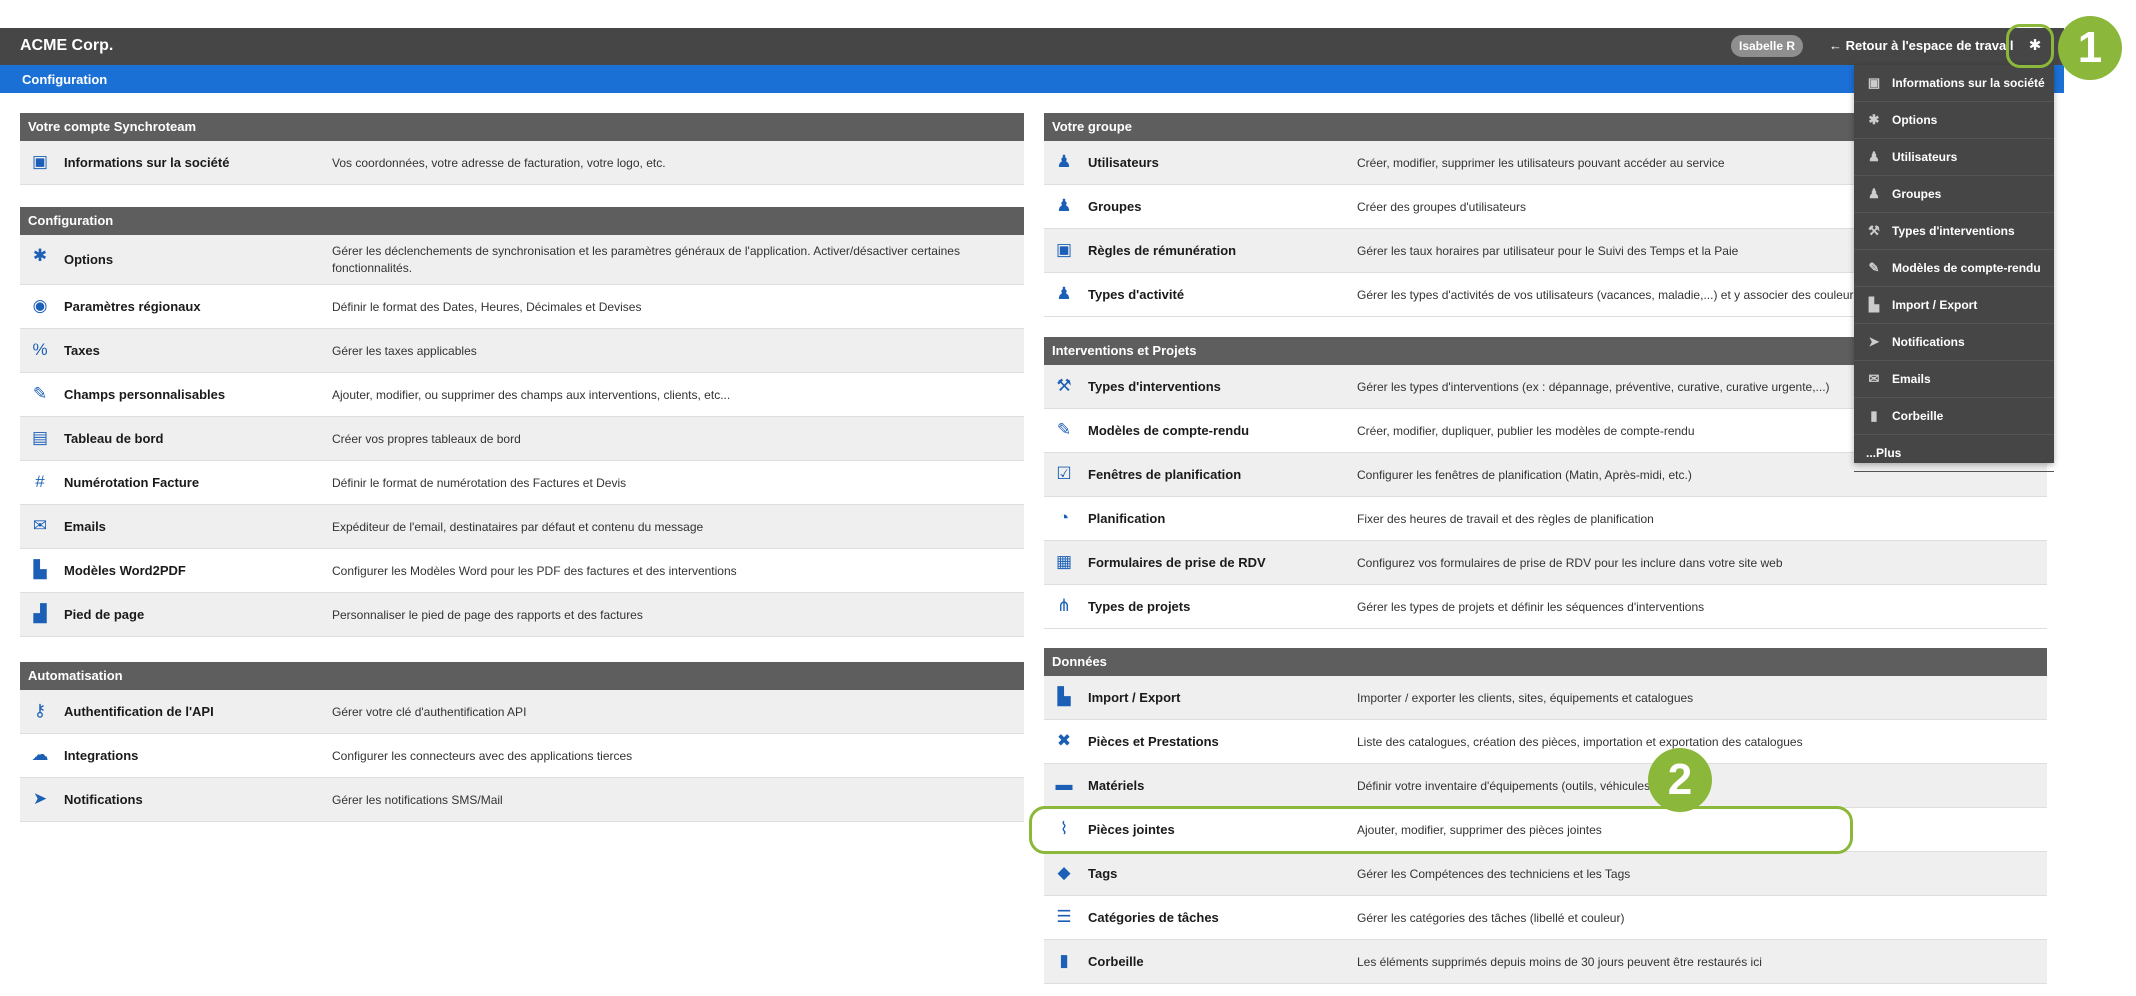 The width and height of the screenshot is (2136, 996). What do you see at coordinates (1874, 193) in the screenshot?
I see `users-icon: ♟` at bounding box center [1874, 193].